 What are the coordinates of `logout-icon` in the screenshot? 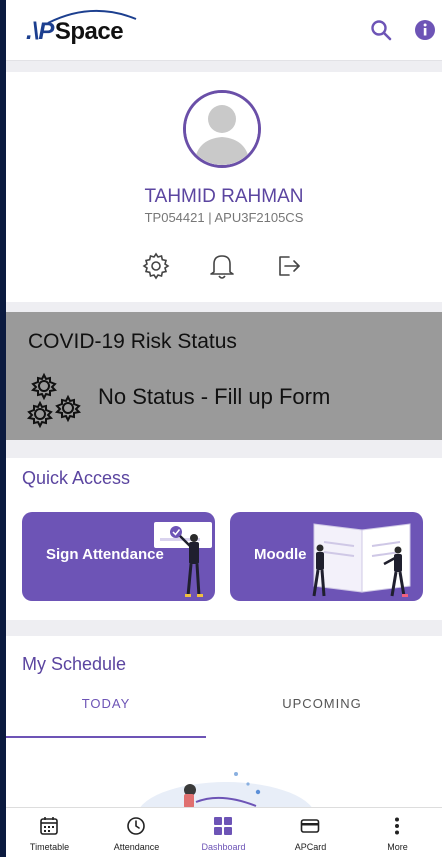 It's located at (289, 266).